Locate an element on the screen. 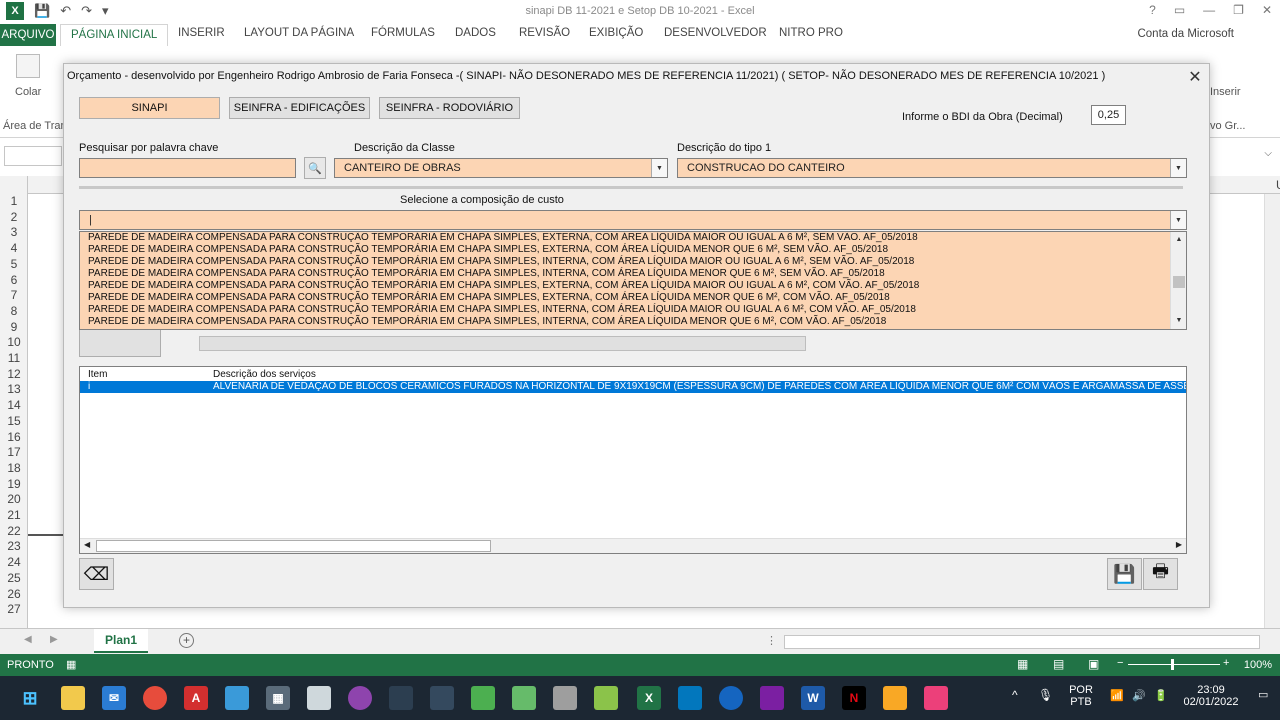  print-preview-button is located at coordinates (120, 341).